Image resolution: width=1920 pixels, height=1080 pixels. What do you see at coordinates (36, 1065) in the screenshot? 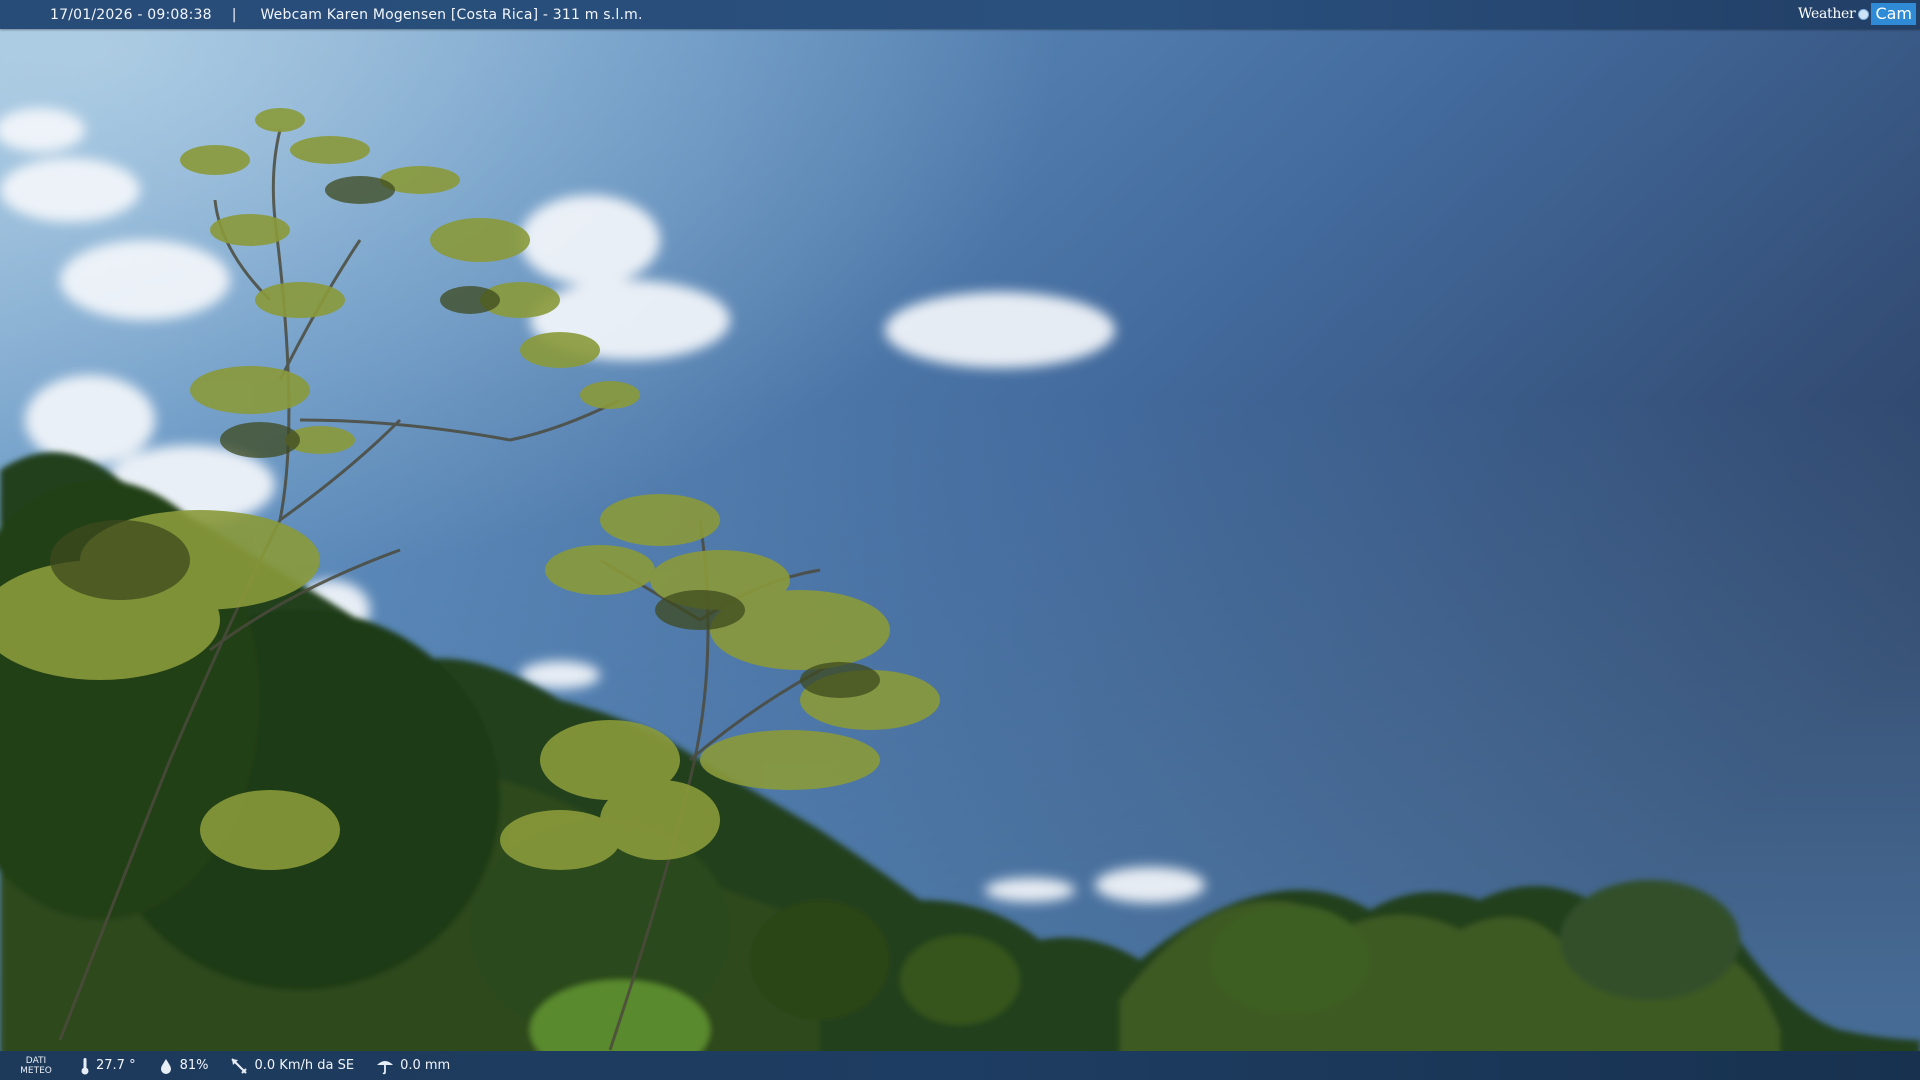
I see `weather-data-label: DATI METEO` at bounding box center [36, 1065].